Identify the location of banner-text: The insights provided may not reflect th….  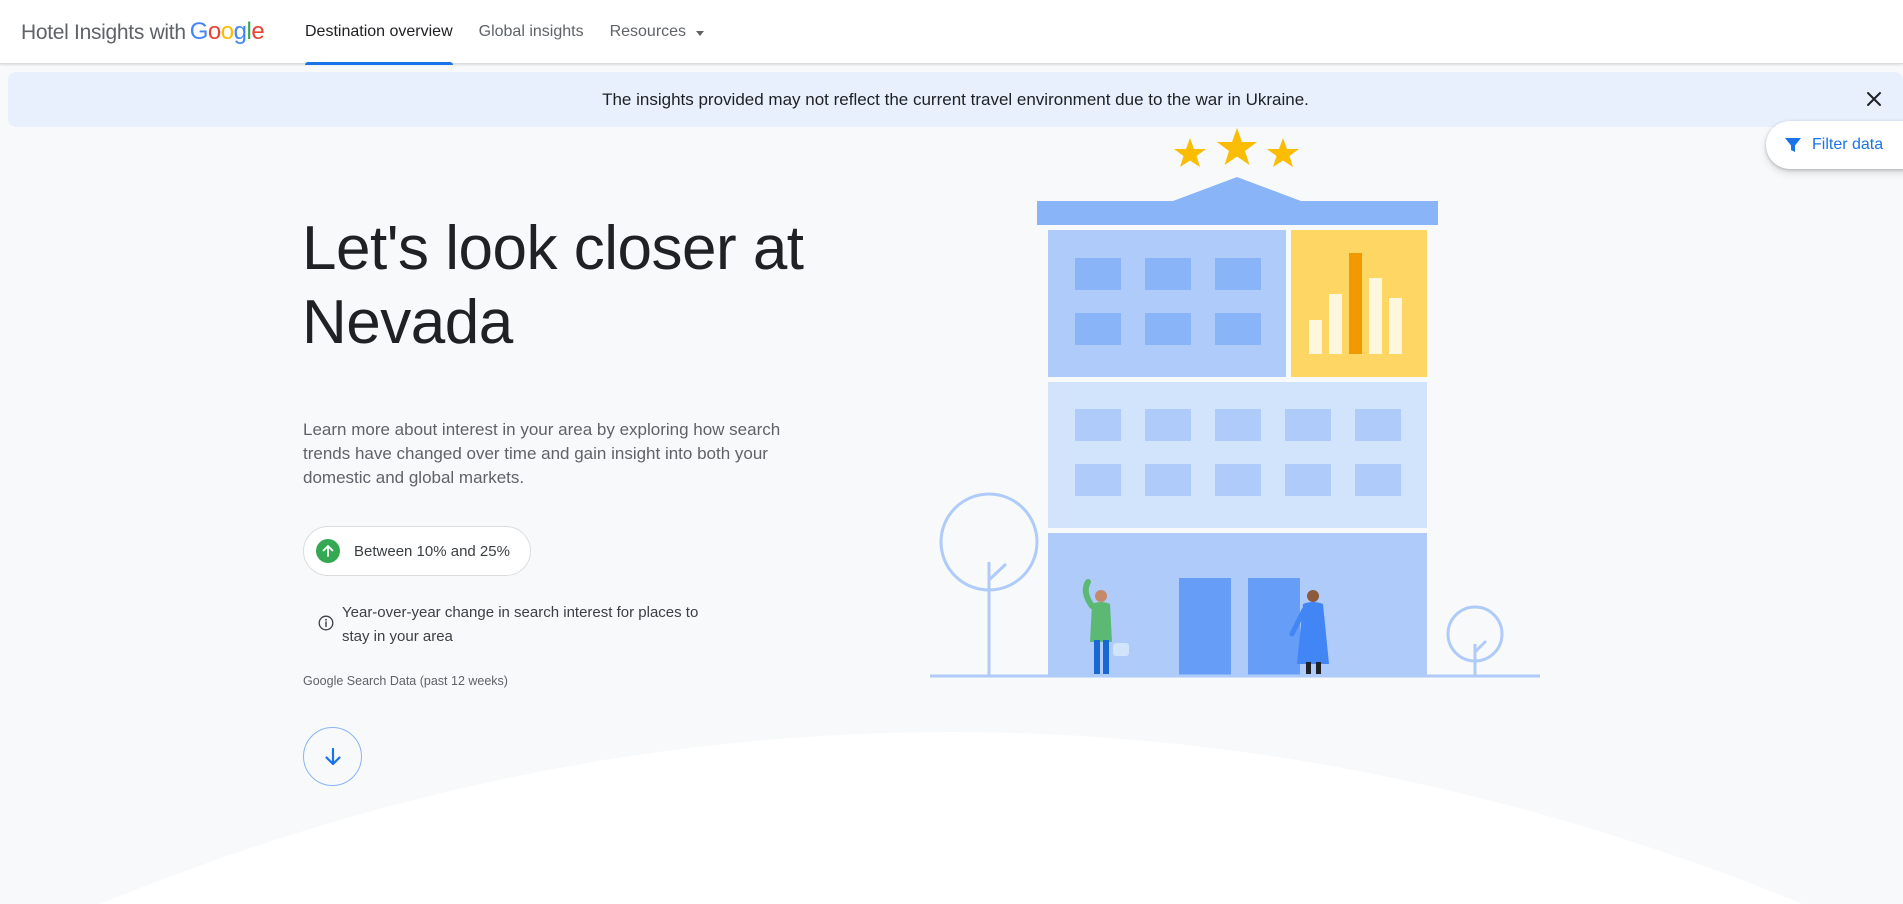
(955, 99).